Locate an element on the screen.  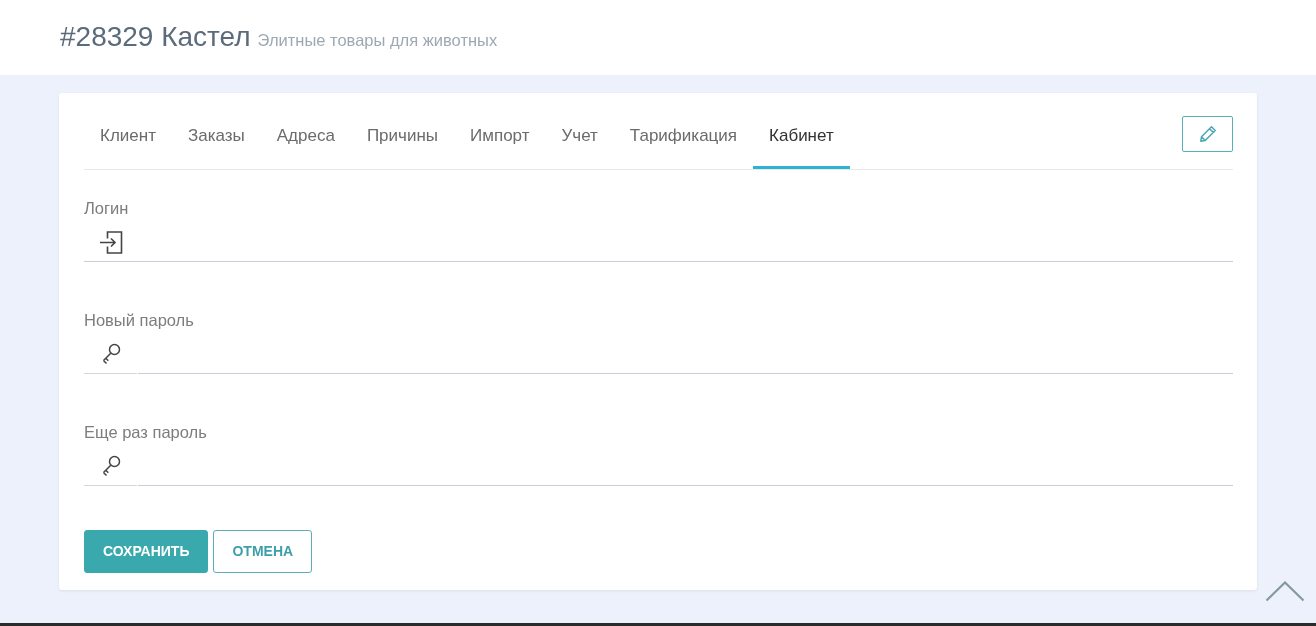
tab: Причины is located at coordinates (402, 136).